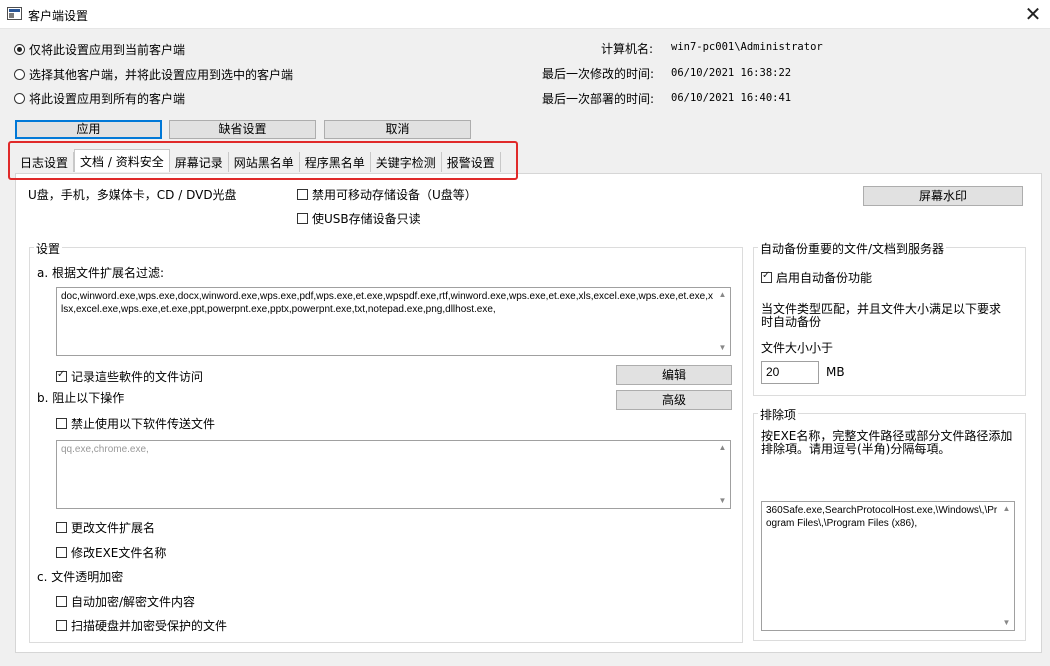  Describe the element at coordinates (747, 47) in the screenshot. I see `computer-name-value: win7-pc001\Administrator` at that location.